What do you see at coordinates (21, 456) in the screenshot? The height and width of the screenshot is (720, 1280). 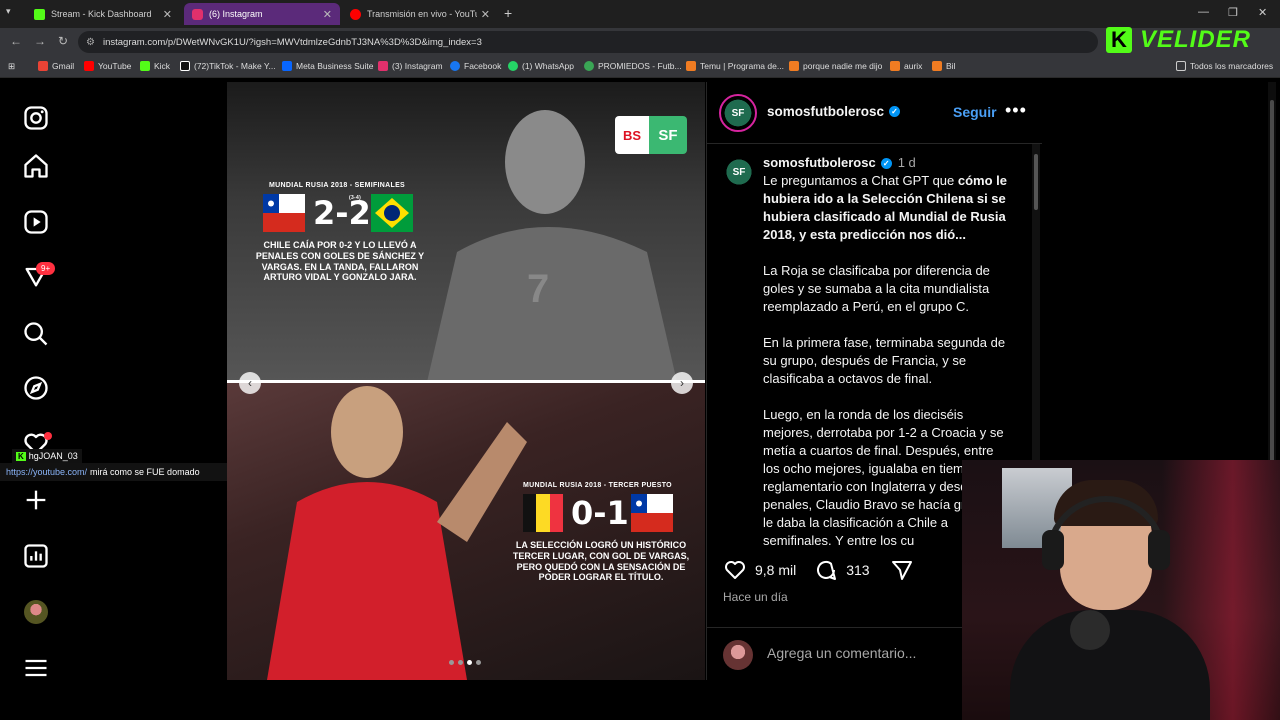 I see `kick-chat-icon: K` at bounding box center [21, 456].